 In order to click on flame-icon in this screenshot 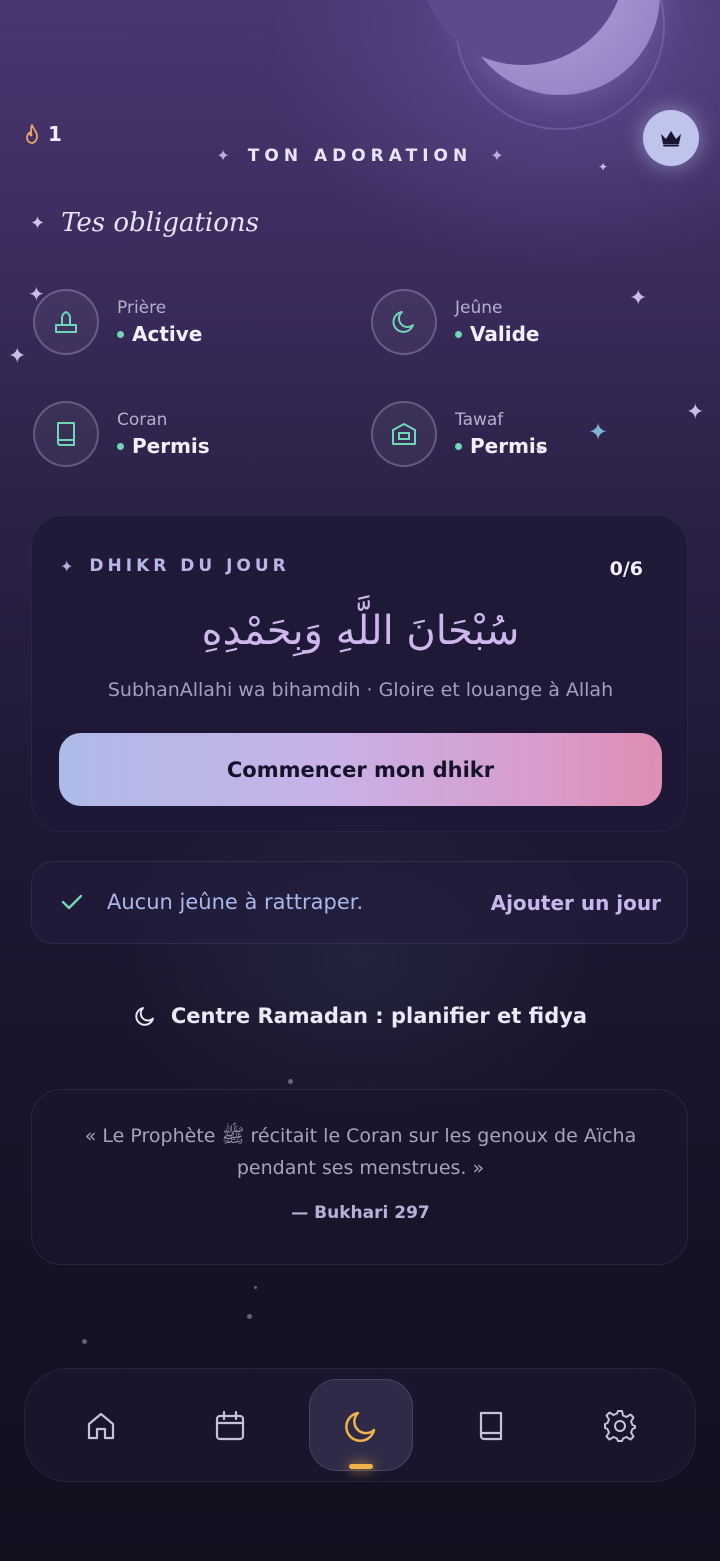, I will do `click(32, 134)`.